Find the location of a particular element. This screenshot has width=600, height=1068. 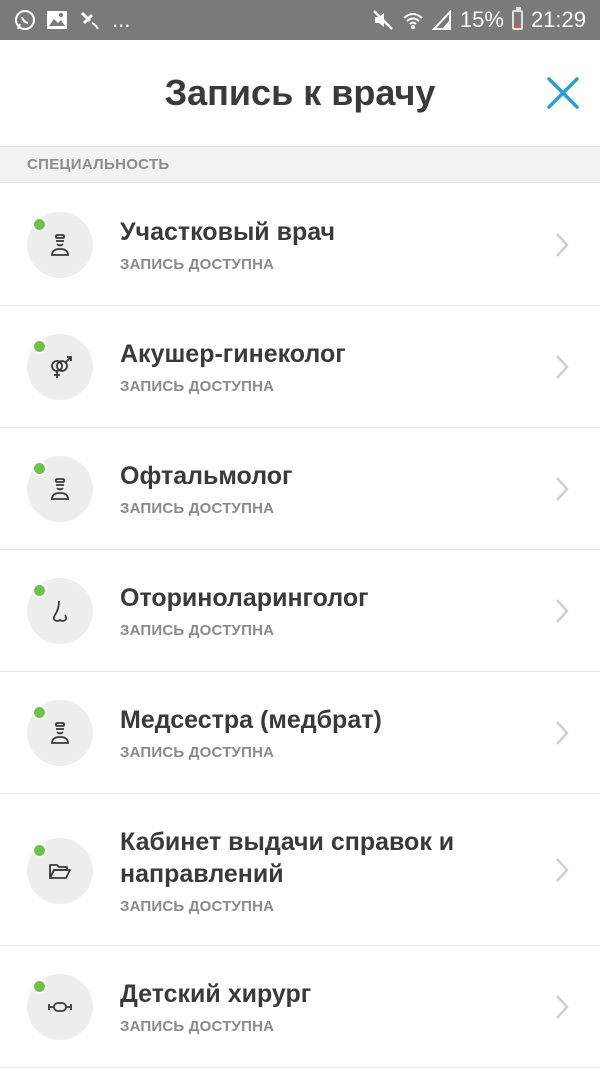

specialty-row: Медсестра (медбрат) ЗАПИСЬ ДОСТУПНА is located at coordinates (300, 733).